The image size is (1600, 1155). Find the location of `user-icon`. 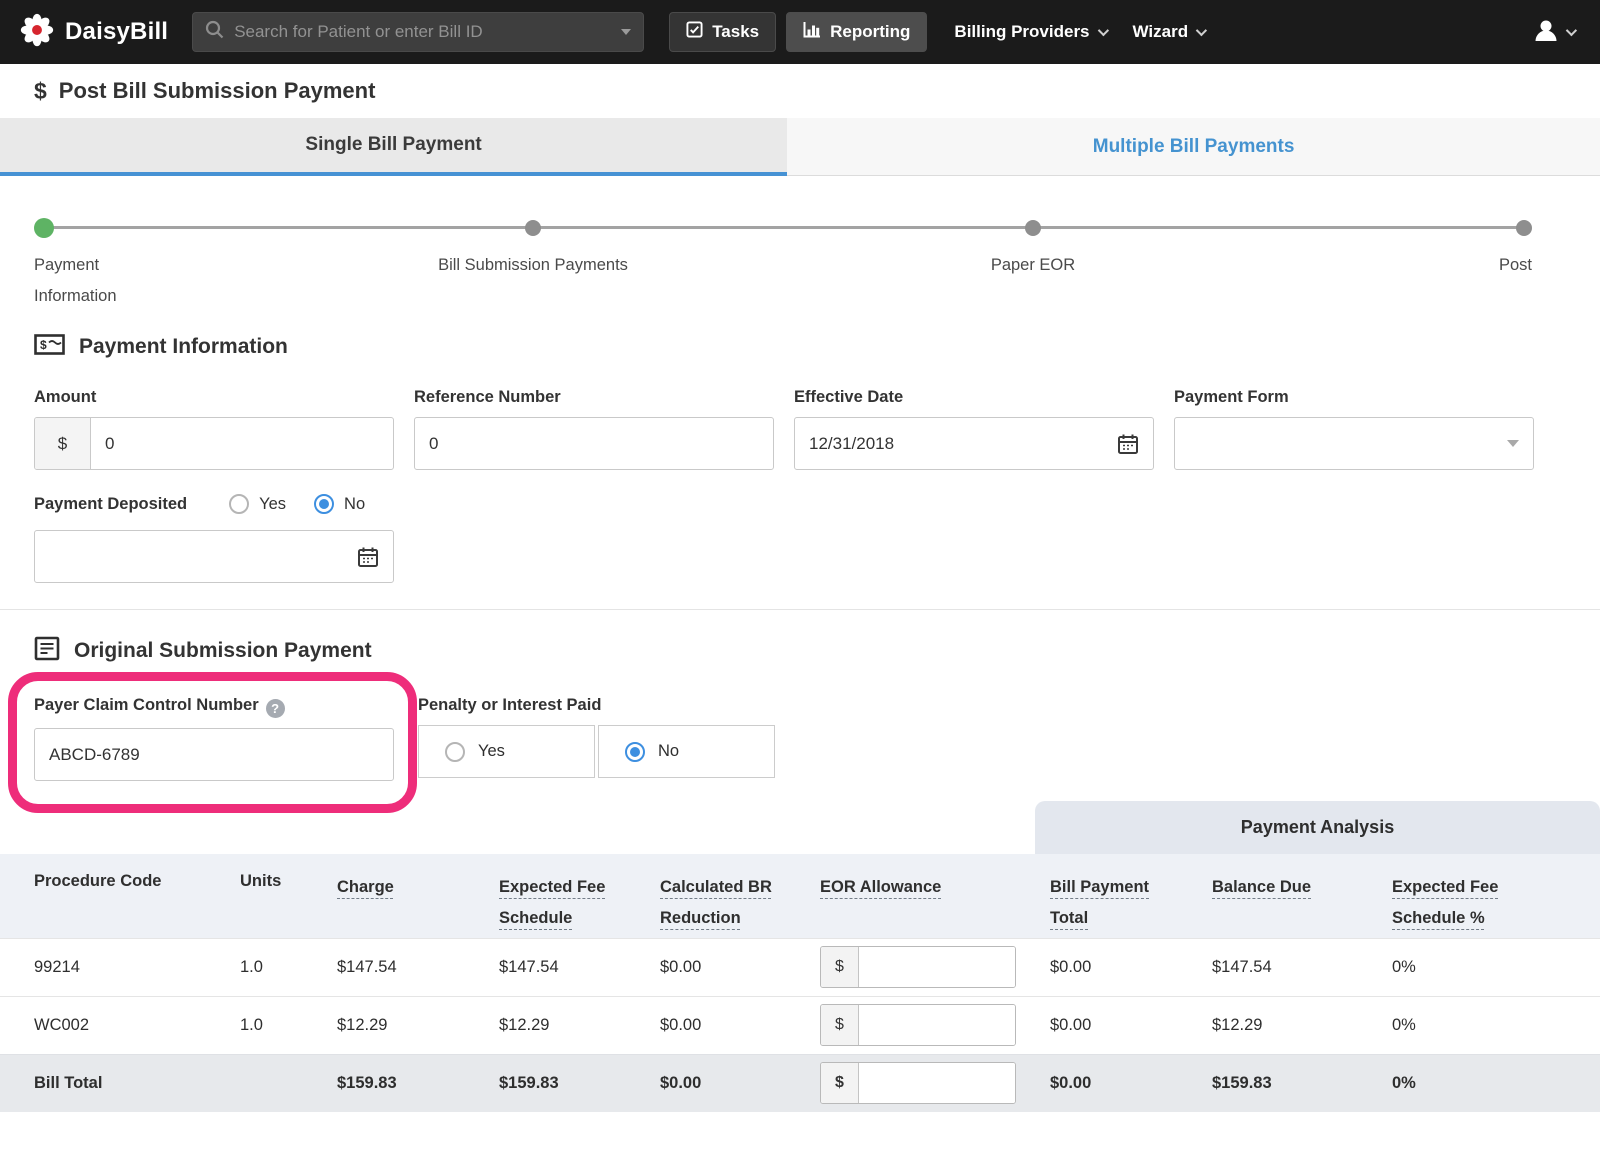

user-icon is located at coordinates (1546, 32).